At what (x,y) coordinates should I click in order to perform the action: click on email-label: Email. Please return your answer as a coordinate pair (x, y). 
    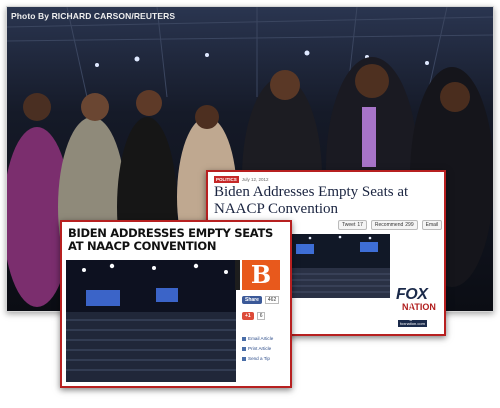
    Looking at the image, I should click on (432, 225).